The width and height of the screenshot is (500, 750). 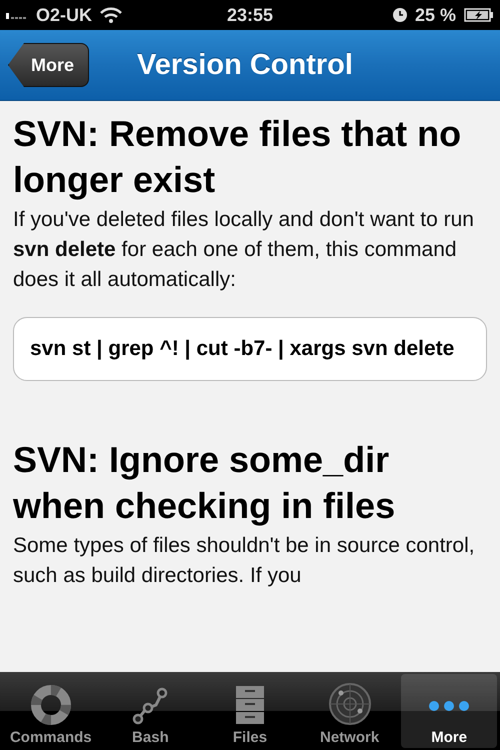 I want to click on file-cabinet-icon, so click(x=250, y=705).